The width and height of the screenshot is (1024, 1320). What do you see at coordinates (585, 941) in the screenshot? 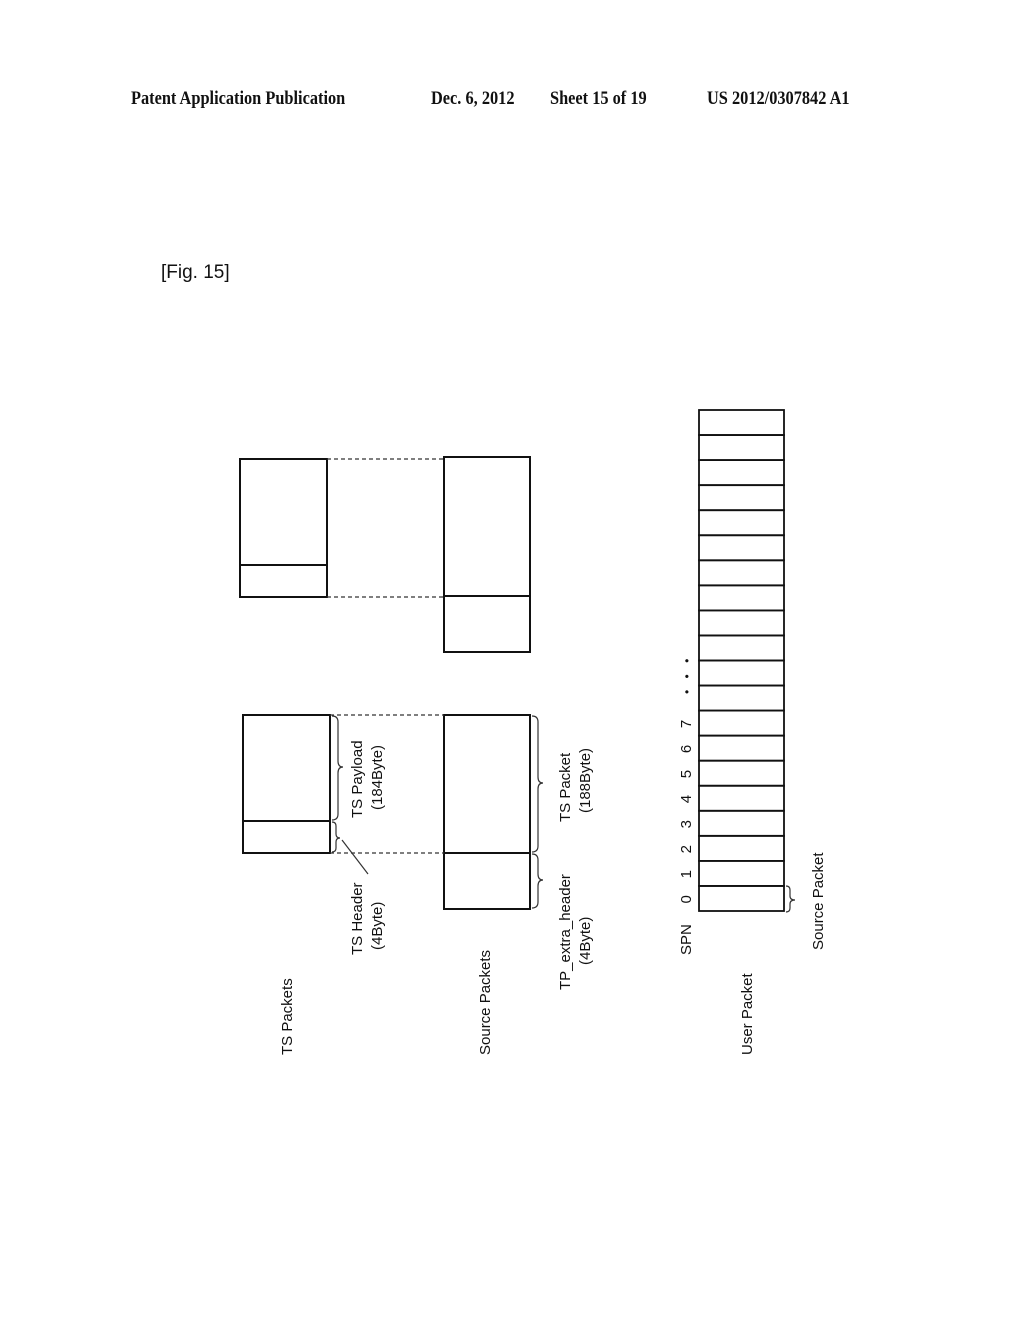
I see `tp-extra-header-size-label: (4Byte)` at bounding box center [585, 941].